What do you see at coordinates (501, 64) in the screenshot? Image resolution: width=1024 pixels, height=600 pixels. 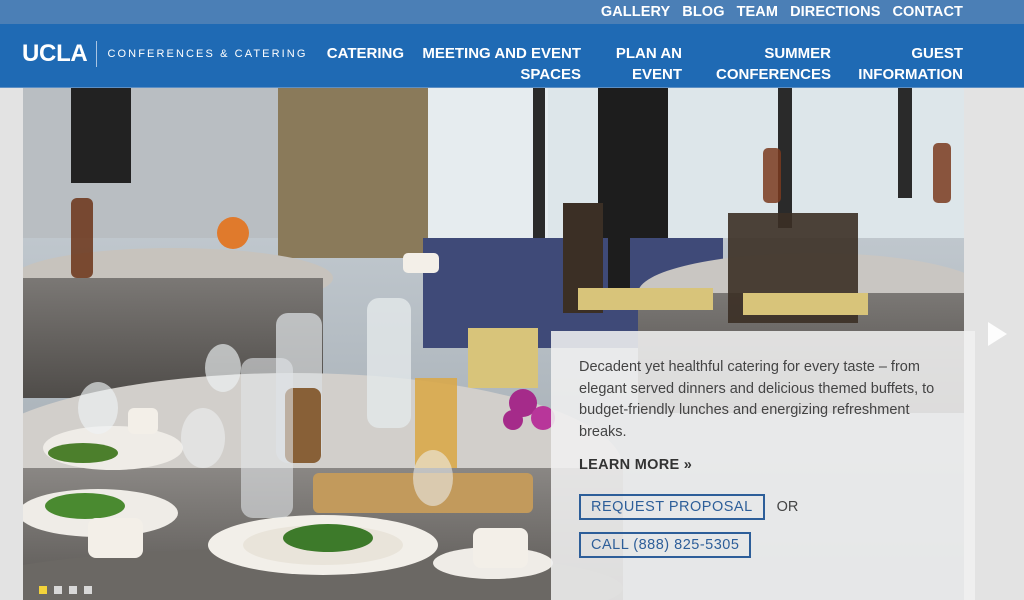 I see `nav-item-meeting-event-spaces: MEETING AND EVENT SPACES` at bounding box center [501, 64].